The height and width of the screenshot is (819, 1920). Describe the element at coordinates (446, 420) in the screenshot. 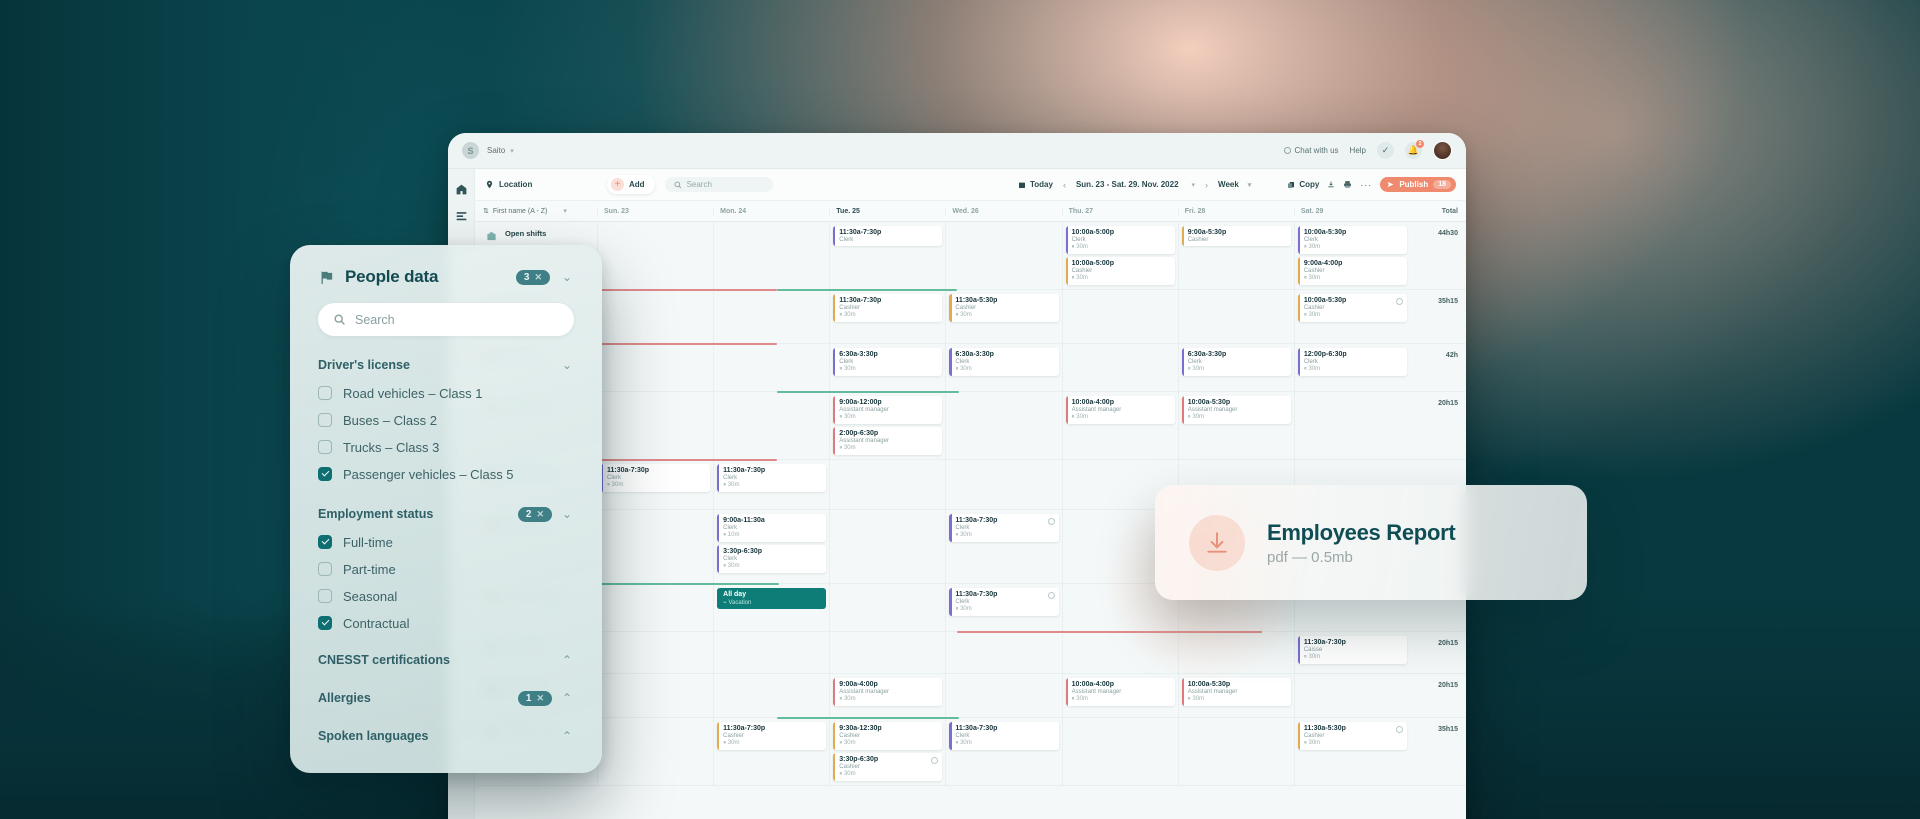

I see `filter-option: Buses – Class 2` at that location.